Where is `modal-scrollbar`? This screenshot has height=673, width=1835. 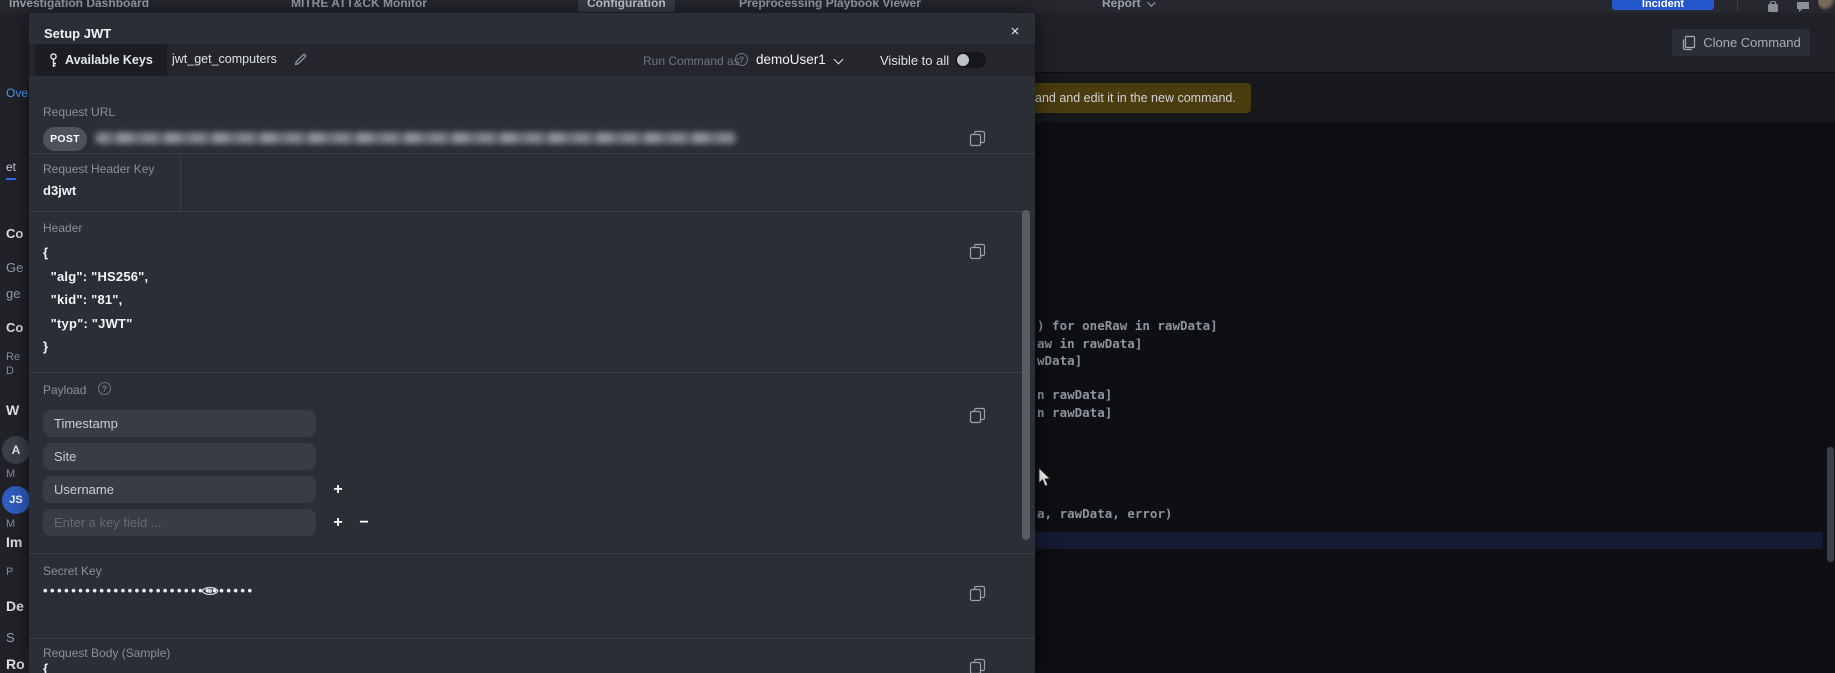
modal-scrollbar is located at coordinates (1026, 375).